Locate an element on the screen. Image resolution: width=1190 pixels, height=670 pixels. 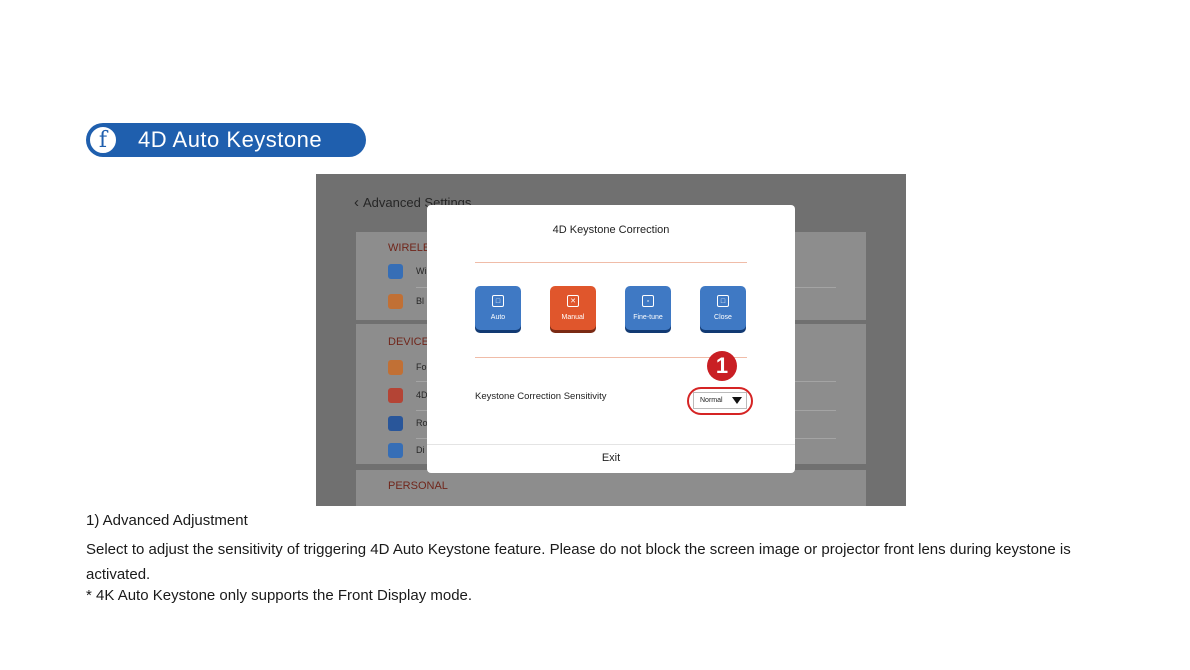
exit-button: Exit is located at coordinates (611, 458).